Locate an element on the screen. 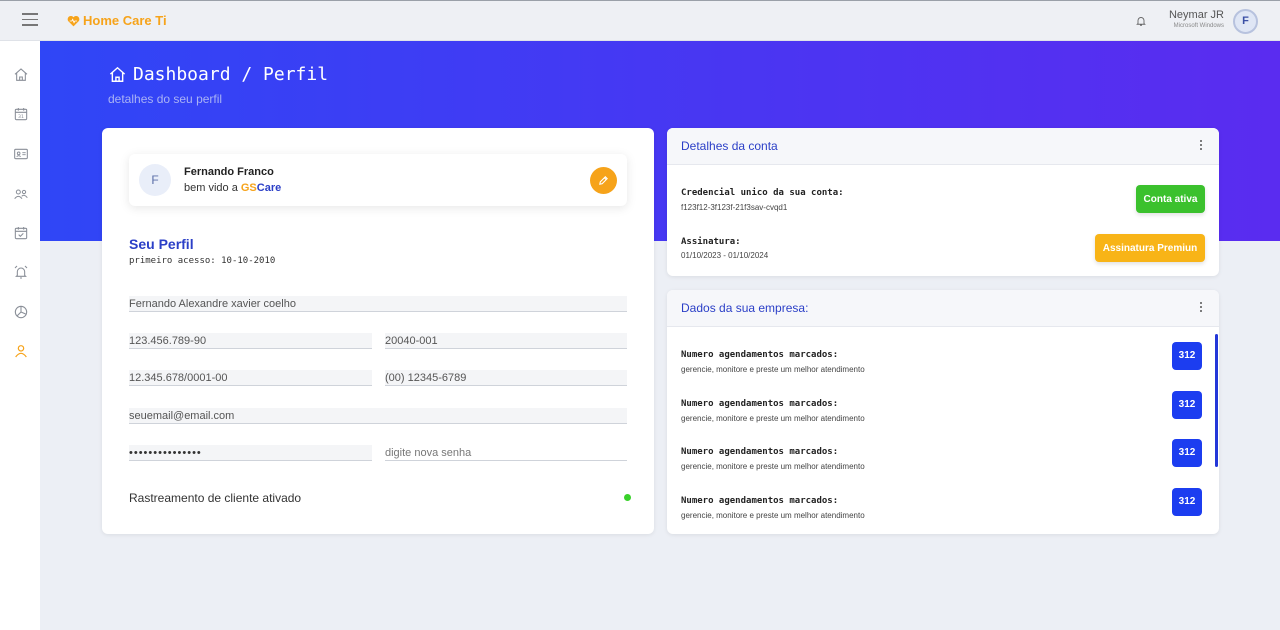 Image resolution: width=1280 pixels, height=630 pixels. user-info: Neymar JR Microsoft Windows is located at coordinates (1196, 19).